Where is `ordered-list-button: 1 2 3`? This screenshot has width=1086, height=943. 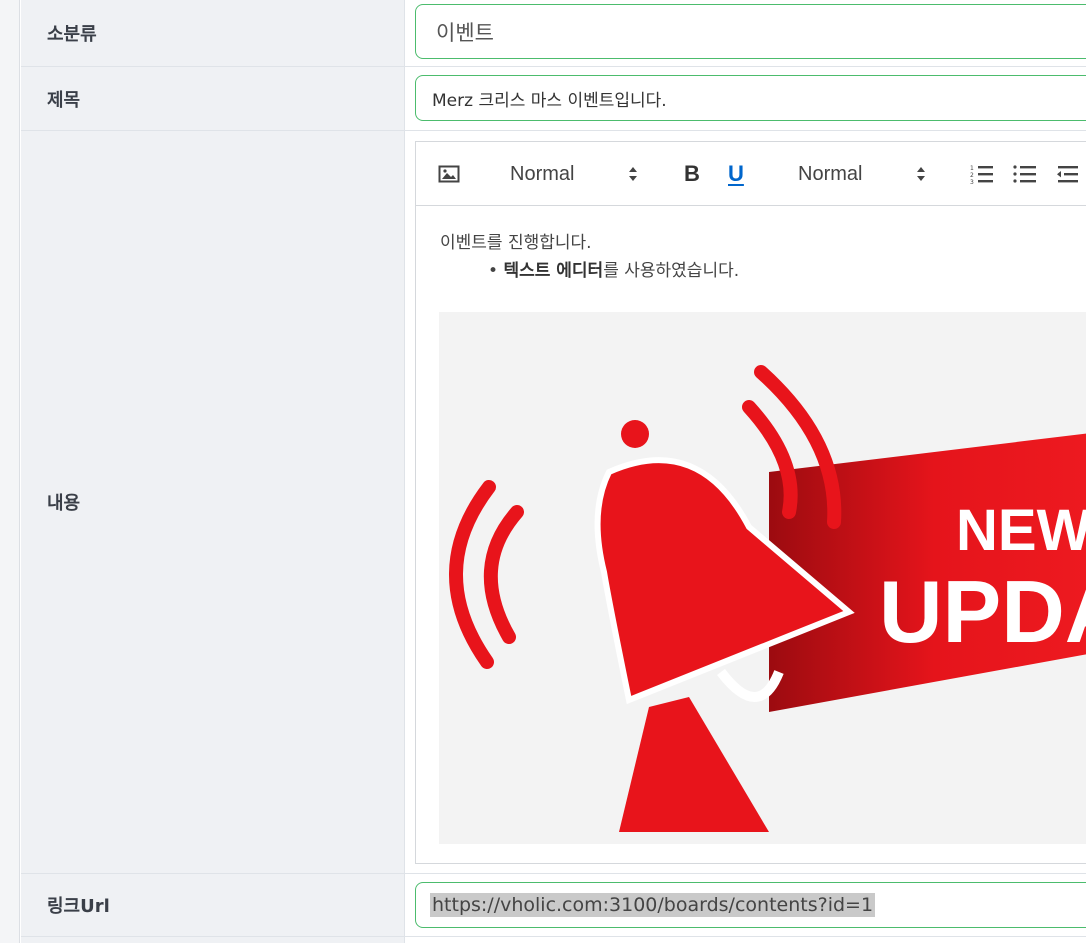 ordered-list-button: 1 2 3 is located at coordinates (982, 174).